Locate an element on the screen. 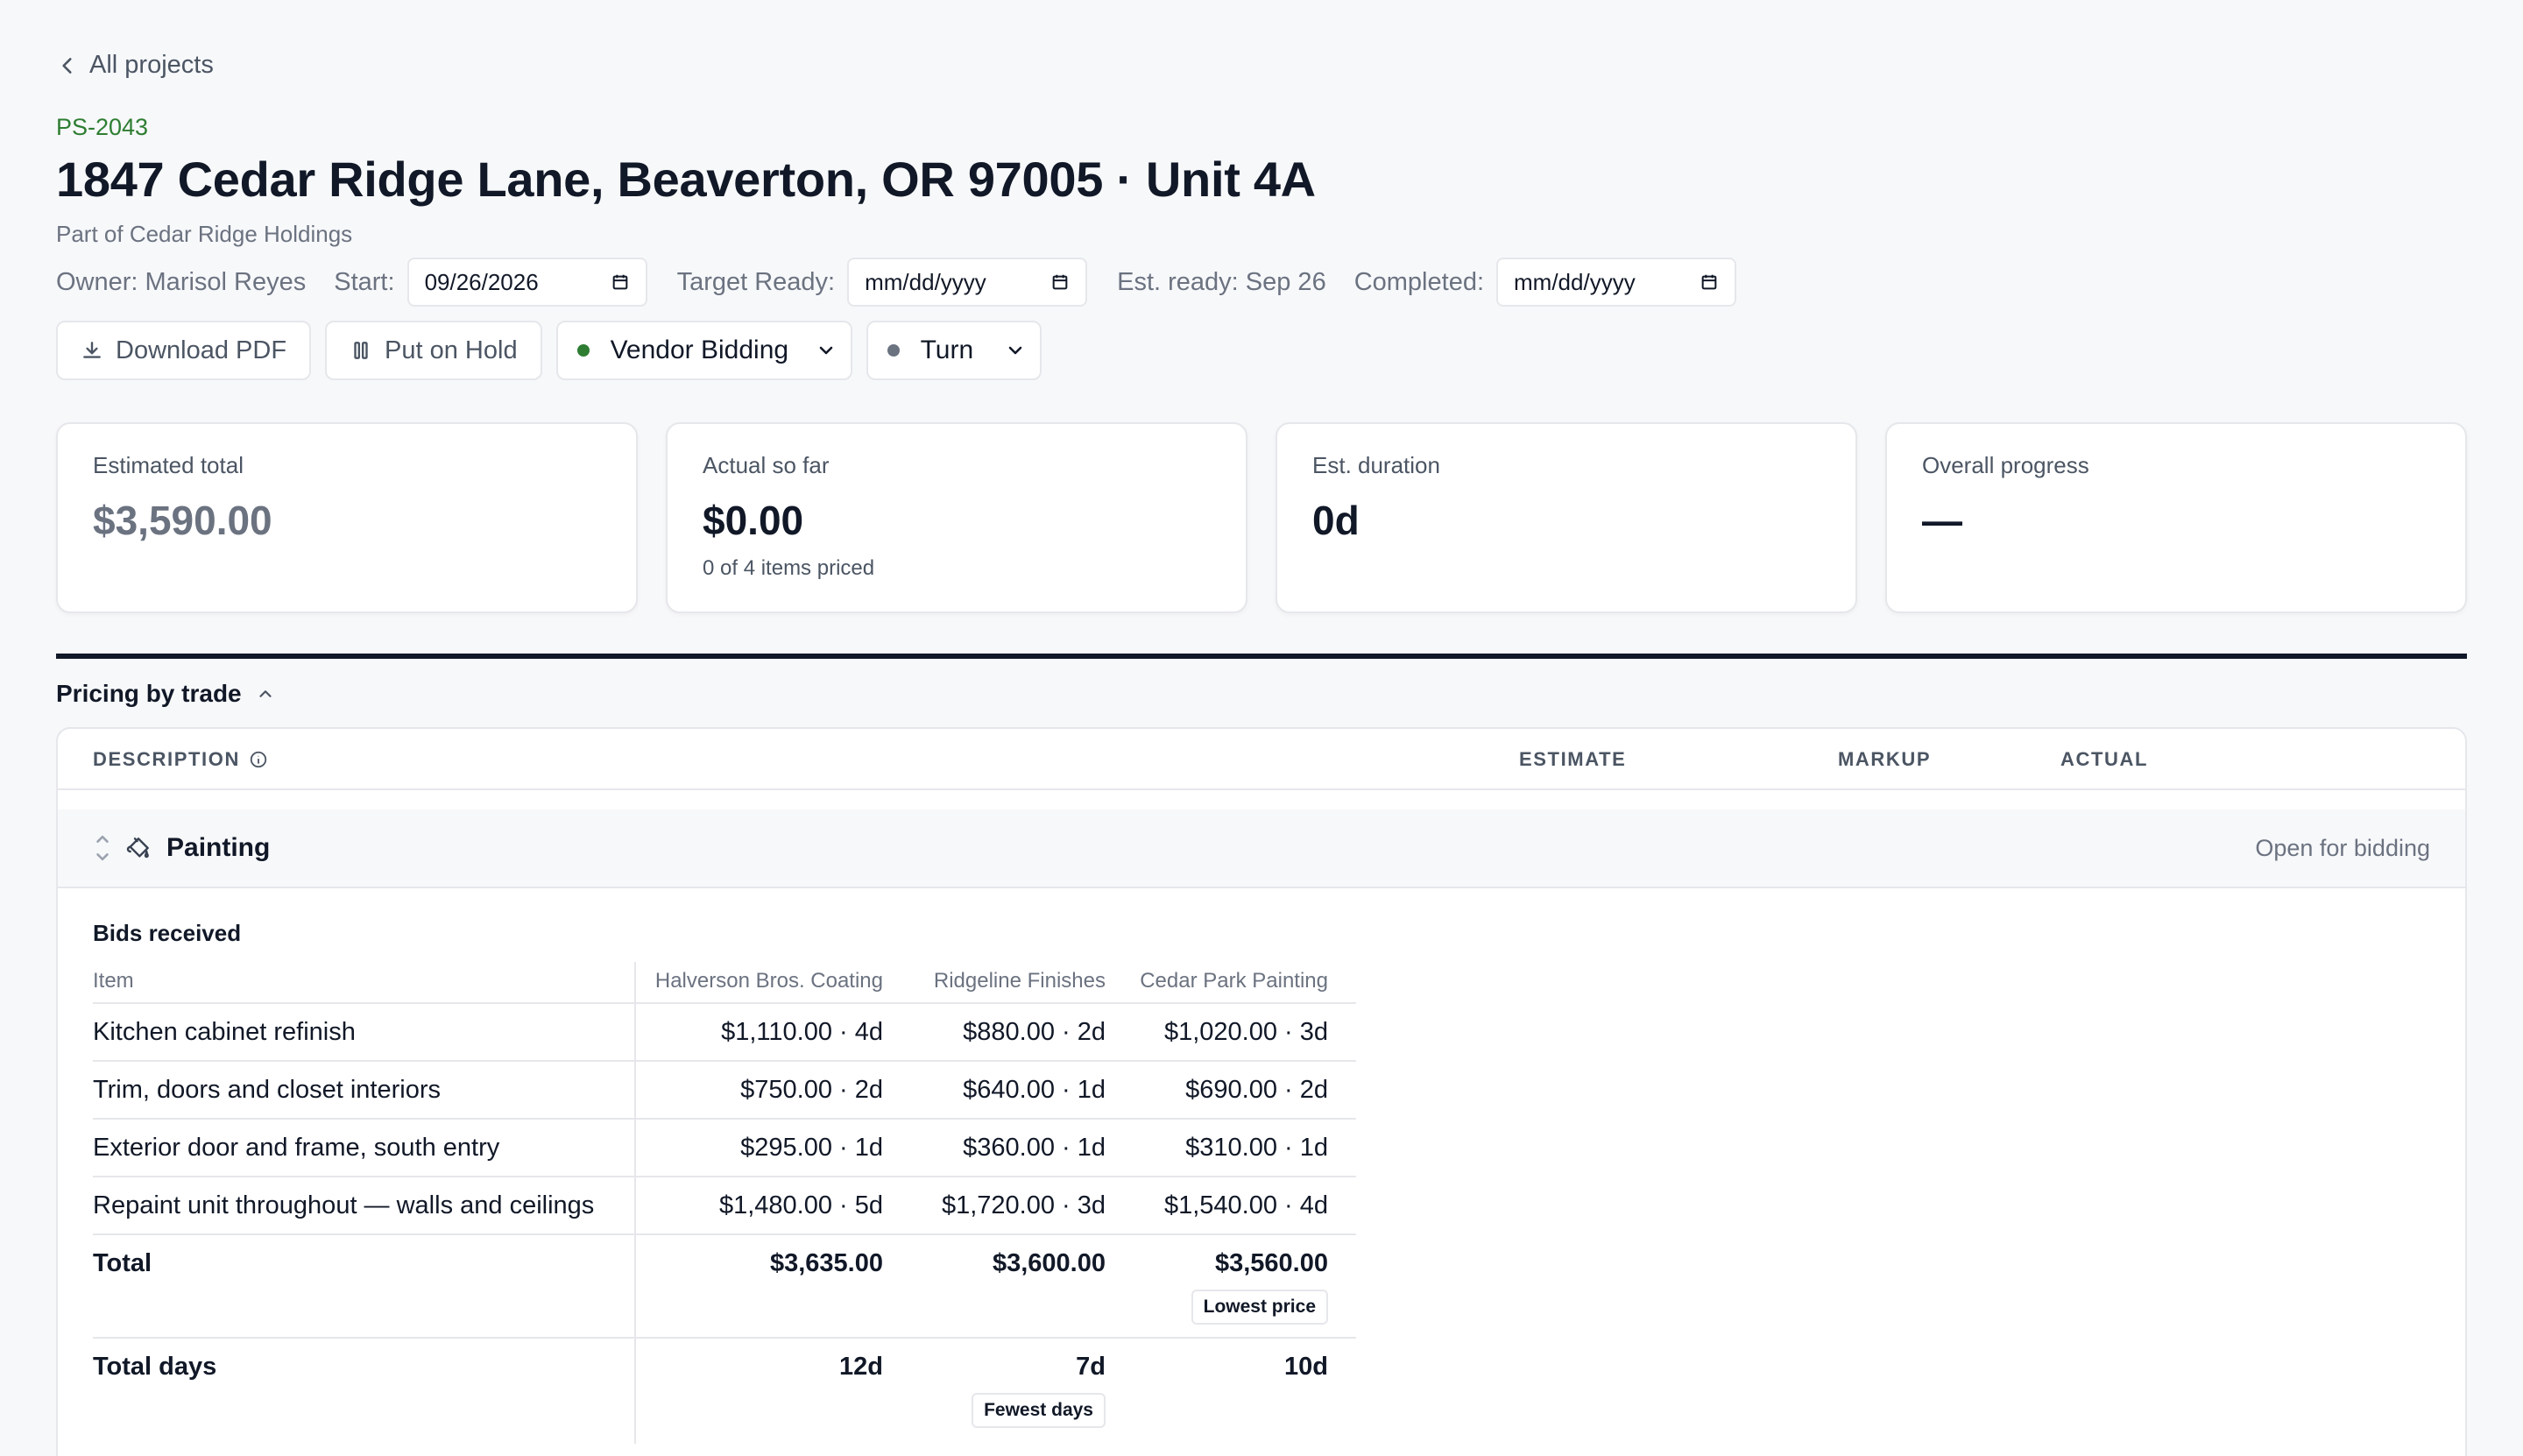 The image size is (2523, 1456). put-on-hold-label: Put on Hold is located at coordinates (451, 350).